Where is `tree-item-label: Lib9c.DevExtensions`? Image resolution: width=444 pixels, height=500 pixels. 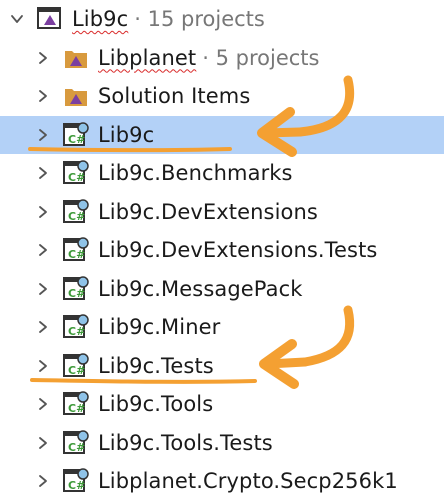
tree-item-label: Lib9c.DevExtensions is located at coordinates (208, 211).